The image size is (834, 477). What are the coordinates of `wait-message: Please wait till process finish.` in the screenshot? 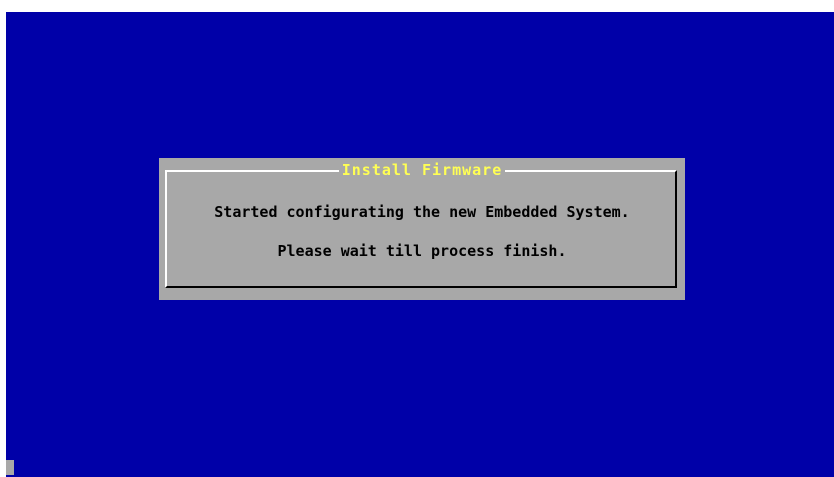 It's located at (422, 251).